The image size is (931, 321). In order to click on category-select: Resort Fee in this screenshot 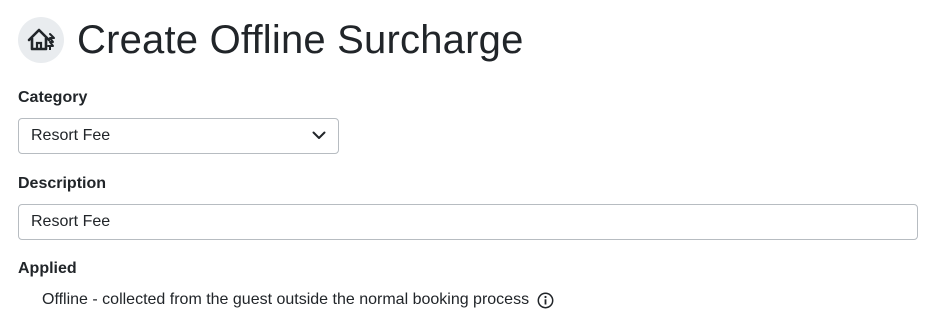, I will do `click(178, 136)`.